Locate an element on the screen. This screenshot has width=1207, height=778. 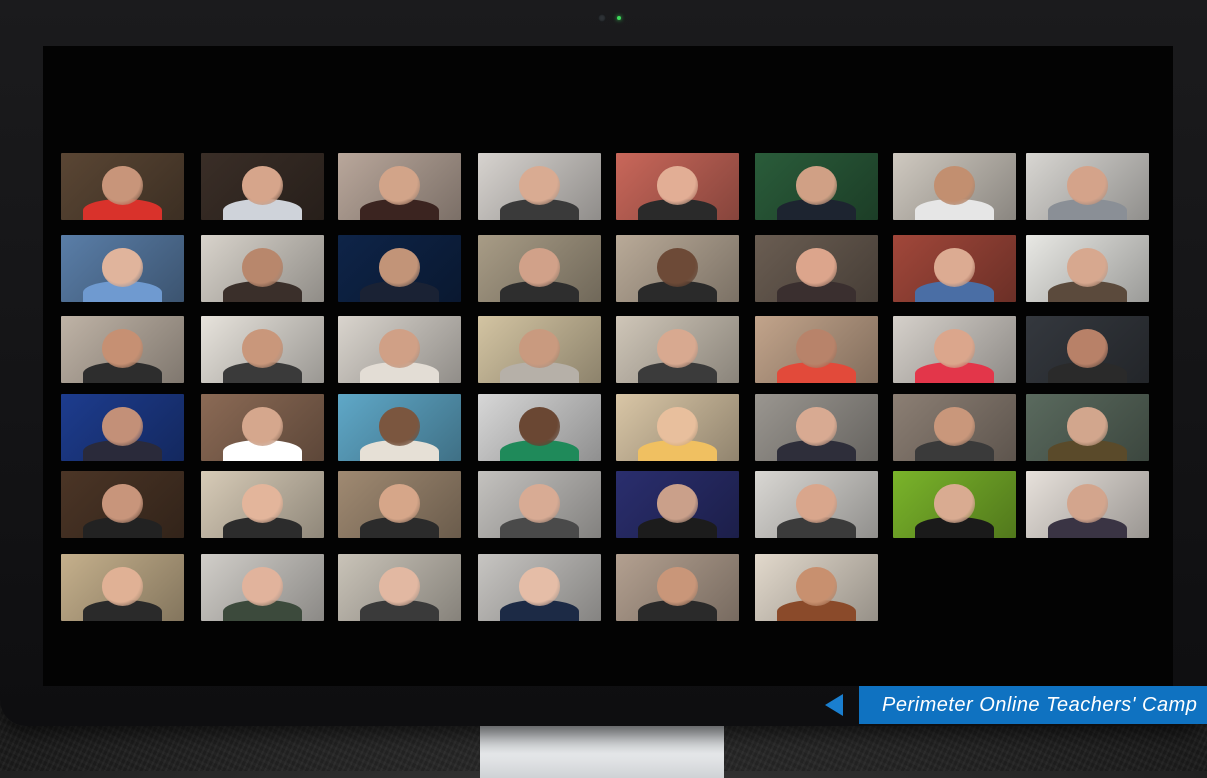
caption-arrow-icon is located at coordinates (834, 705).